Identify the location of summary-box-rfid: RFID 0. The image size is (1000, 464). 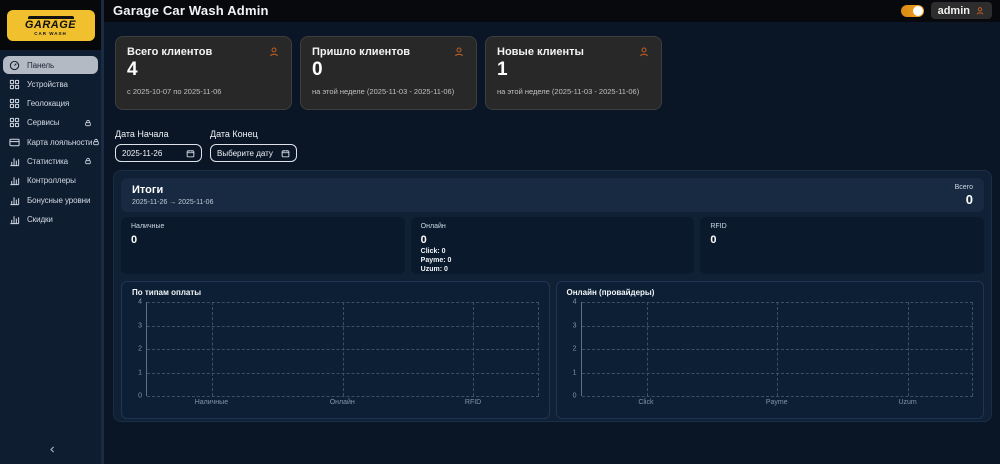
(842, 245).